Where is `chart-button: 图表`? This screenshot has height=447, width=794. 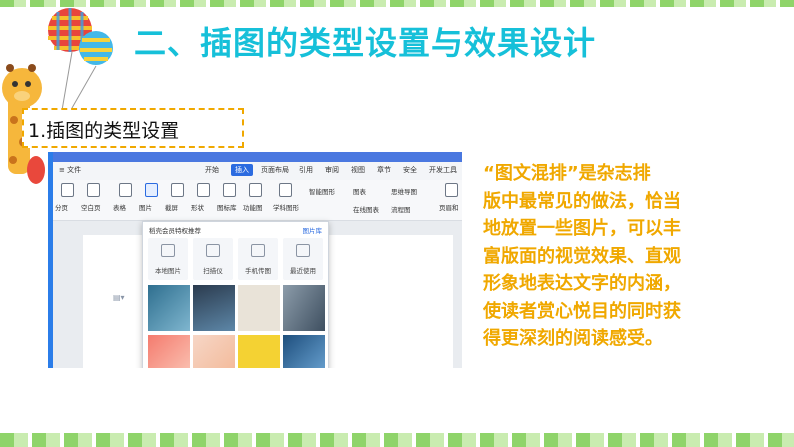 chart-button: 图表 is located at coordinates (359, 191).